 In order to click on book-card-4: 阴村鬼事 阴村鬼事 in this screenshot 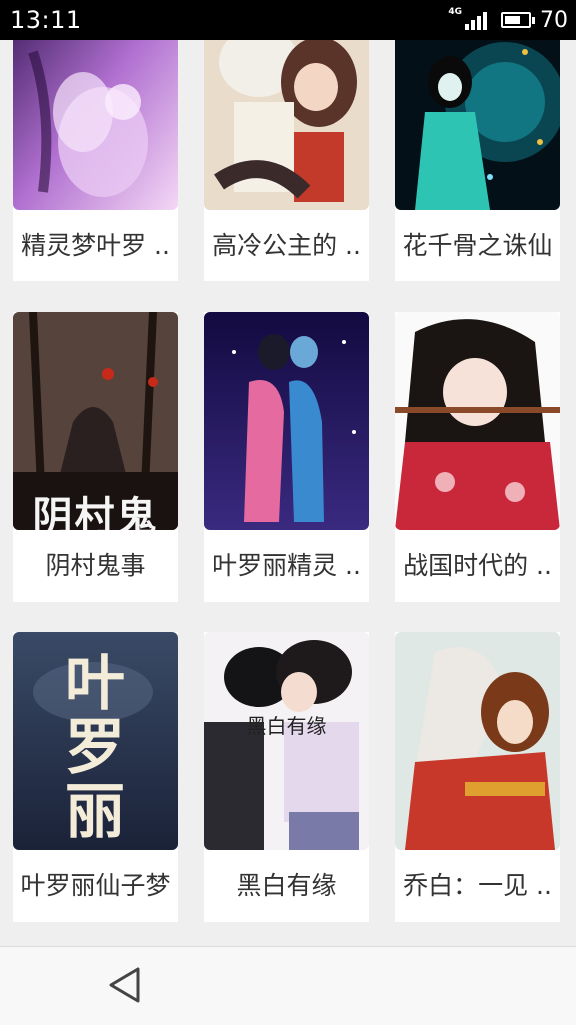, I will do `click(95, 457)`.